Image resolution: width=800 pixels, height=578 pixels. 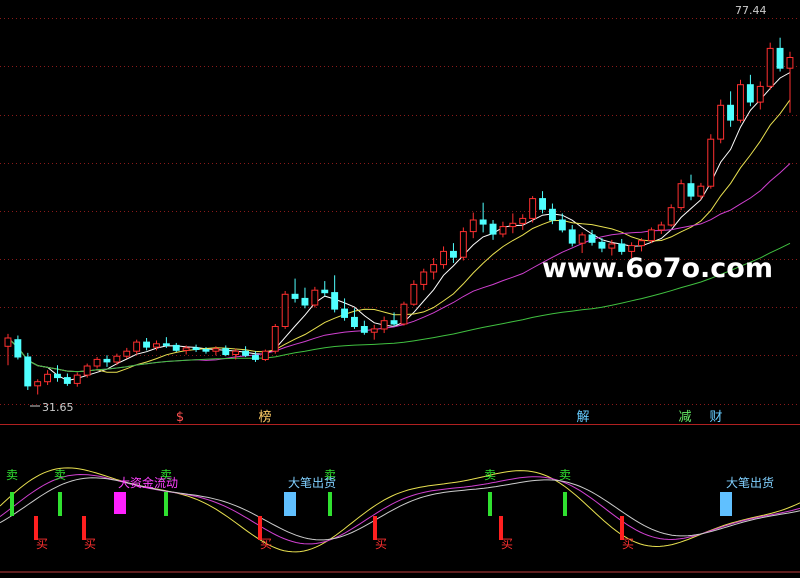 What do you see at coordinates (657, 268) in the screenshot?
I see `watermark: www.6o7o.com` at bounding box center [657, 268].